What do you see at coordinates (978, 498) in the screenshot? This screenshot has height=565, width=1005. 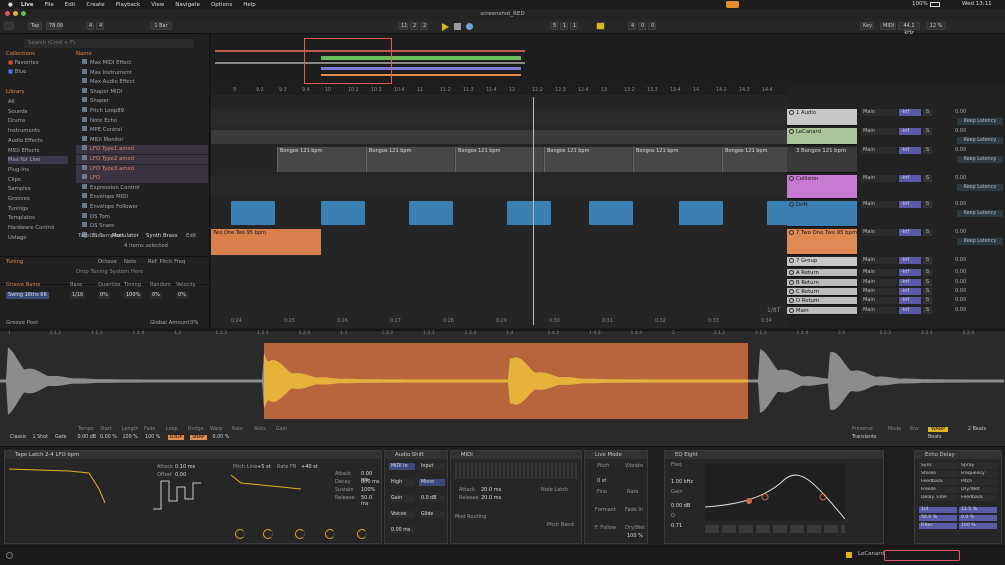 I see `delay-param: Feedback` at bounding box center [978, 498].